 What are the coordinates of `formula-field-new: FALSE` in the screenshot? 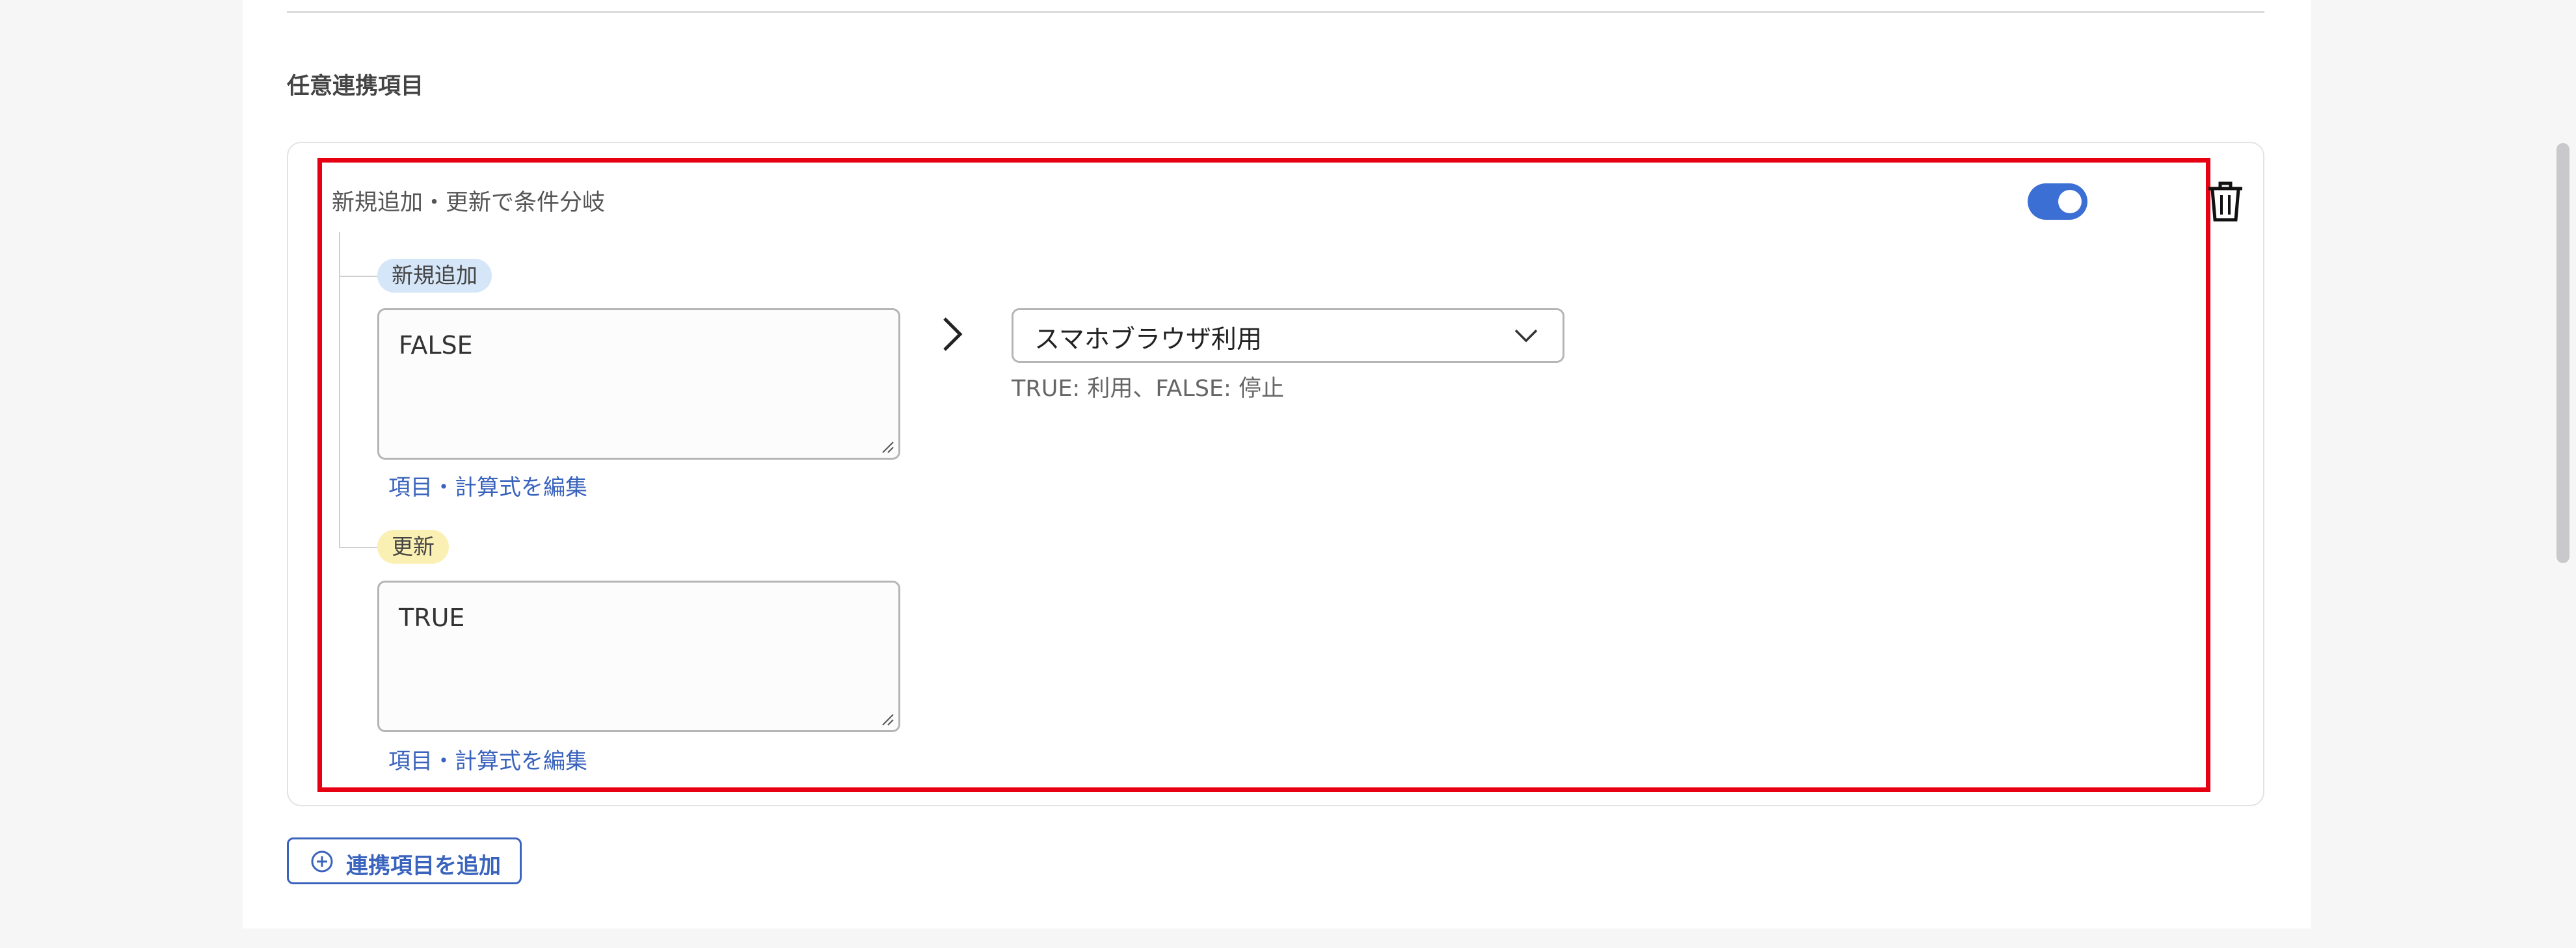 It's located at (638, 384).